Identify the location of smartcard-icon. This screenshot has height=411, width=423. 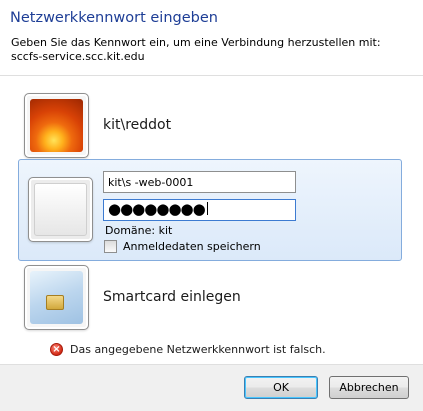
(56, 297).